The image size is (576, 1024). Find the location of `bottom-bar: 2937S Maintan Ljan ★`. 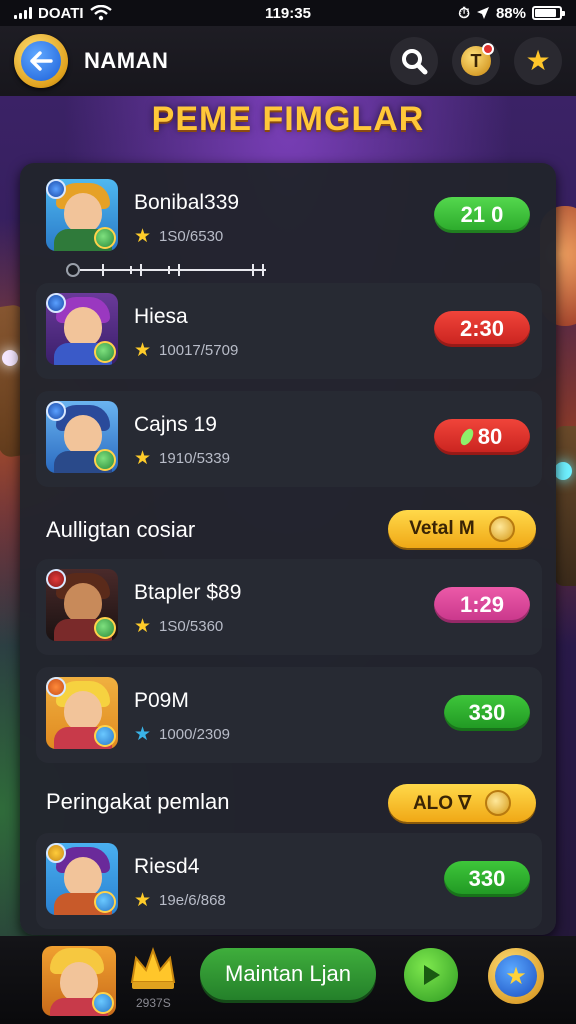

bottom-bar: 2937S Maintan Ljan ★ is located at coordinates (288, 980).